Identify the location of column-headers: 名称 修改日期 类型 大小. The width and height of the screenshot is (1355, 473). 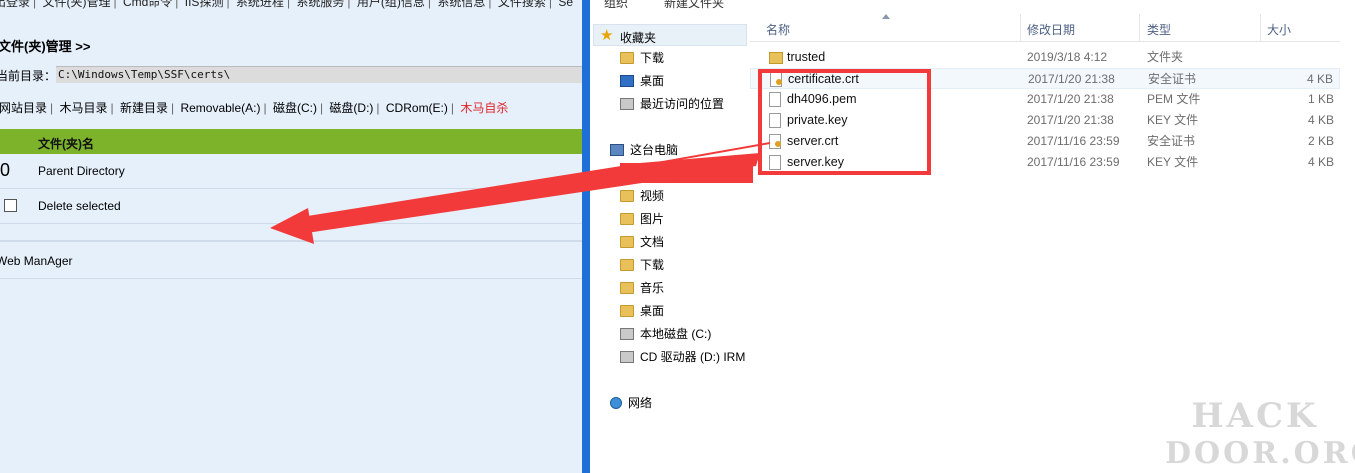
(1045, 28).